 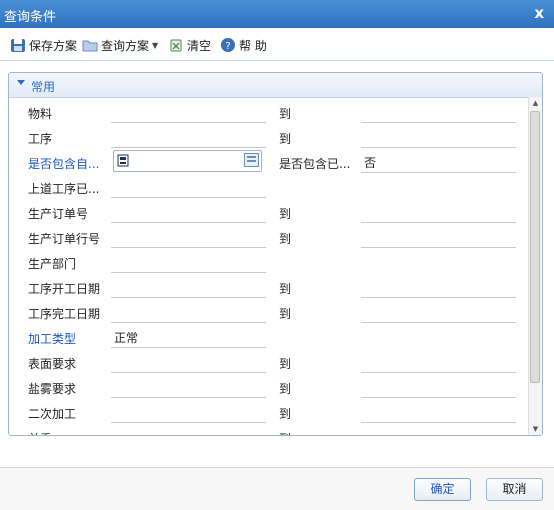 What do you see at coordinates (268, 429) in the screenshot?
I see `row-unit-weight: 单重 到` at bounding box center [268, 429].